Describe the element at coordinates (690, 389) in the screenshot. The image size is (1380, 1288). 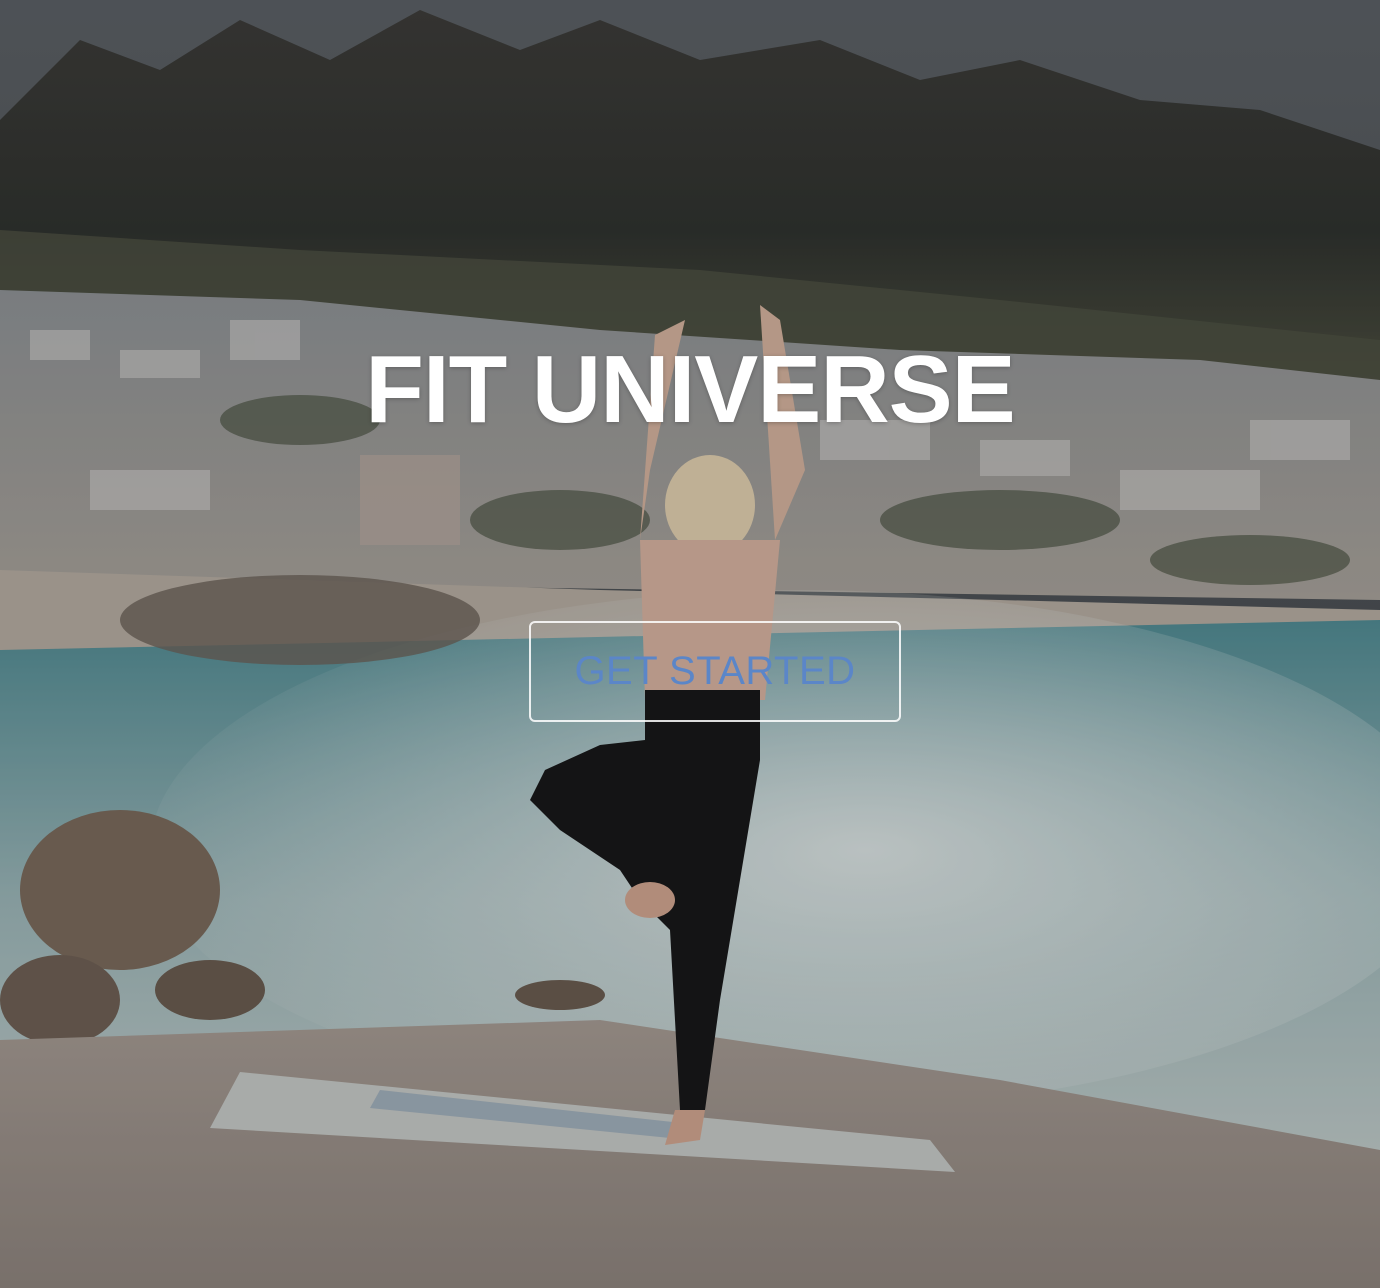
I see `page-title: FIT UNIVERSE` at that location.